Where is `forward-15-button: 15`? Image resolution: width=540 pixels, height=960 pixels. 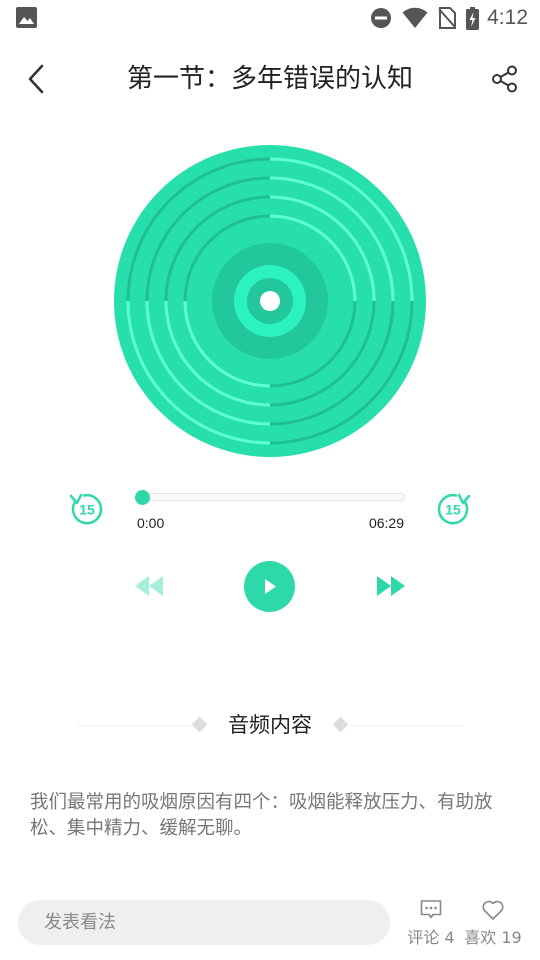
forward-15-button: 15 is located at coordinates (453, 509).